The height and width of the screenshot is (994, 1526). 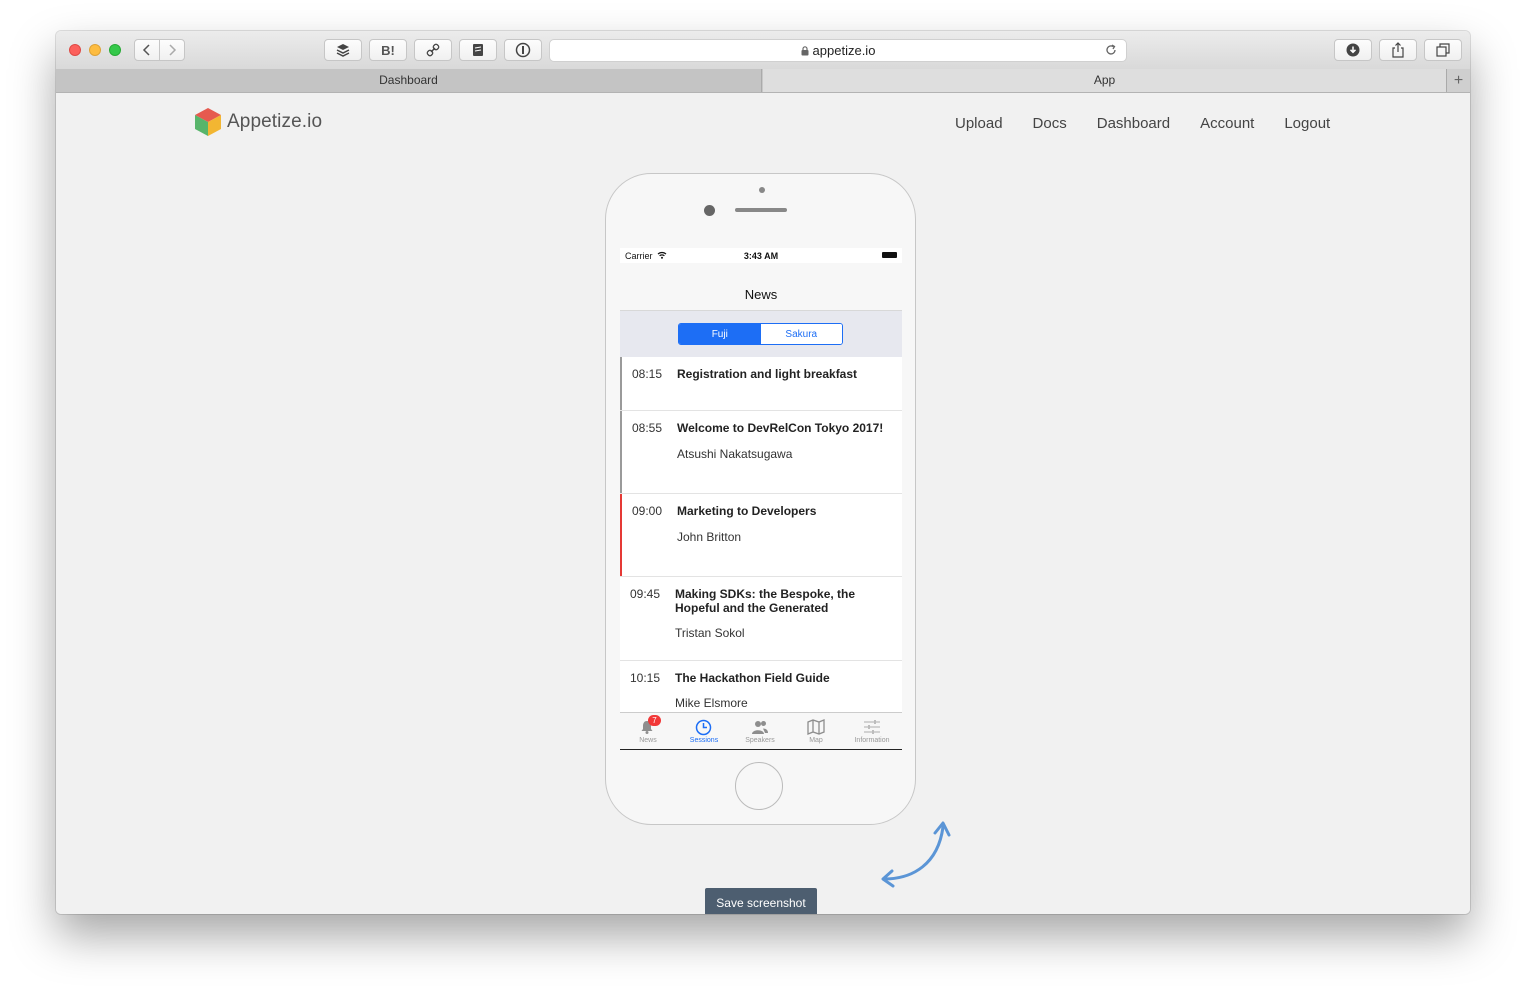 I want to click on buffer-extension-button, so click(x=343, y=50).